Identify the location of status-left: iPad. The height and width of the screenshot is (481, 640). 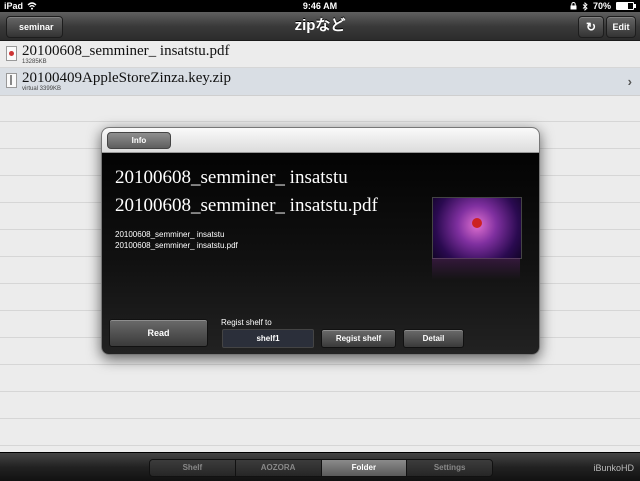
(20, 6).